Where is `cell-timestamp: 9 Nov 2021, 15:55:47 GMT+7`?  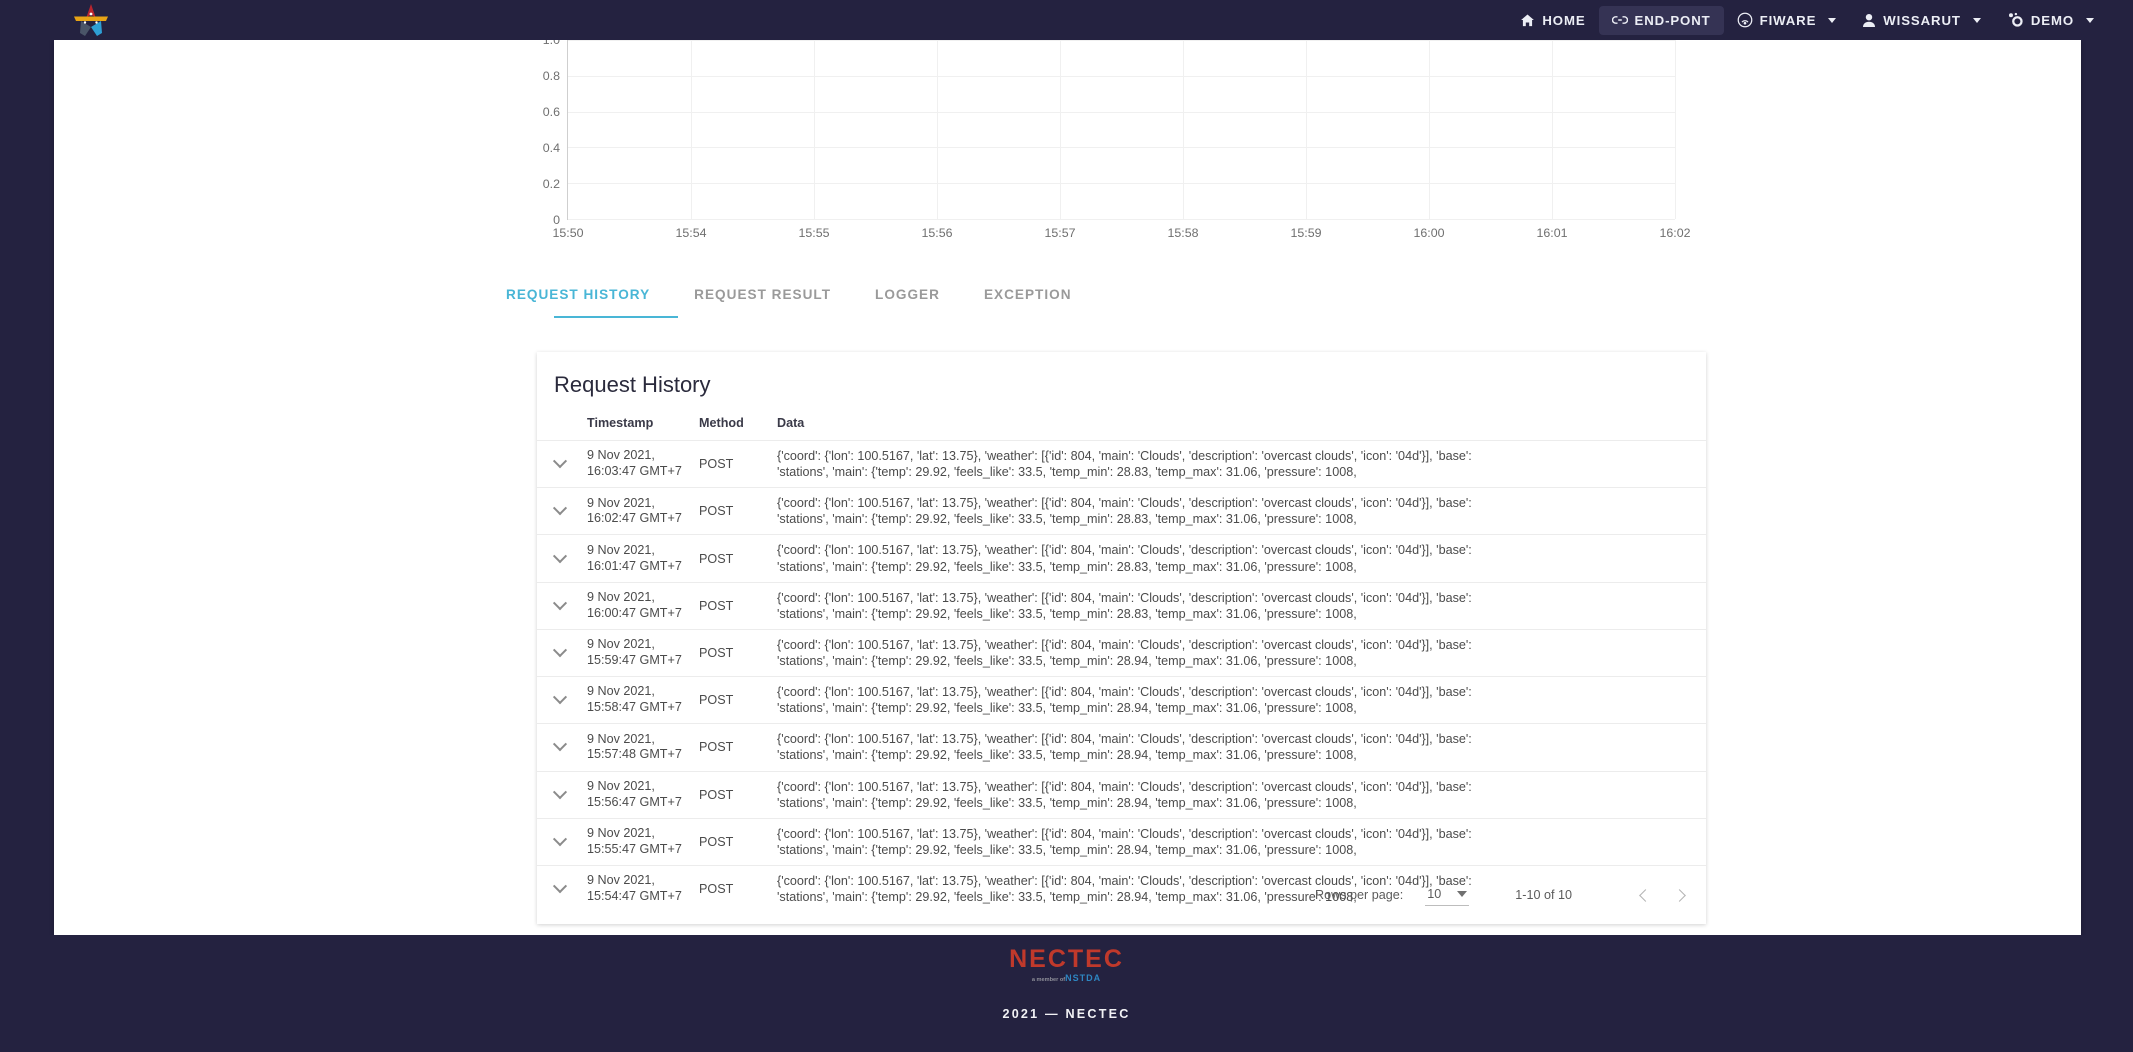 cell-timestamp: 9 Nov 2021, 15:55:47 GMT+7 is located at coordinates (639, 841).